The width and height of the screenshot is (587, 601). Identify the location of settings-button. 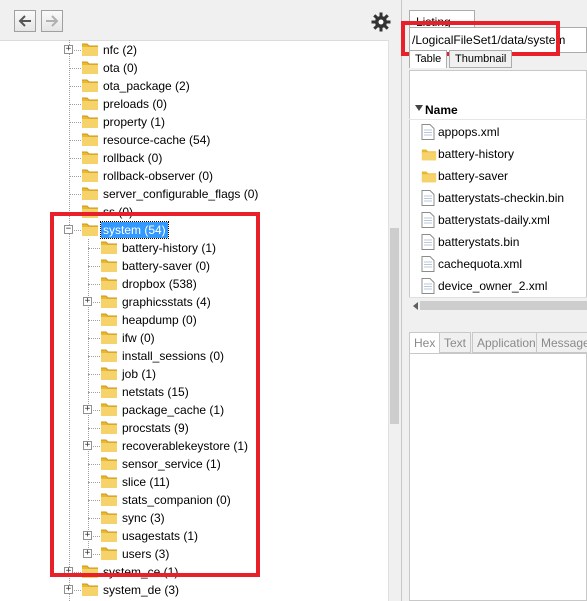
(381, 22).